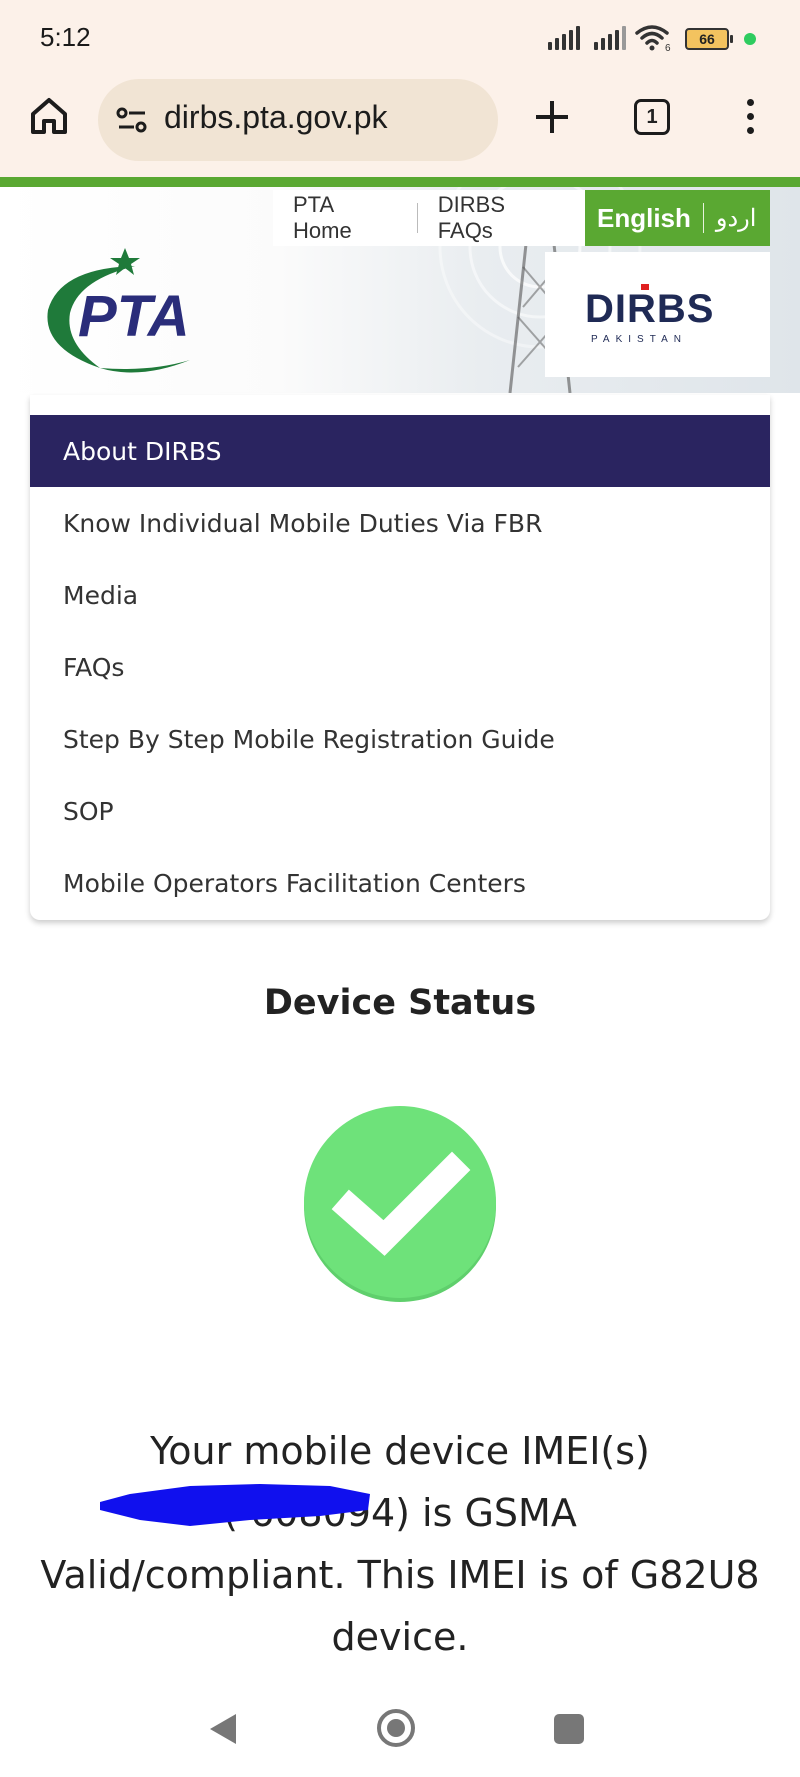 This screenshot has width=800, height=1777. I want to click on home-nav-icon, so click(396, 1728).